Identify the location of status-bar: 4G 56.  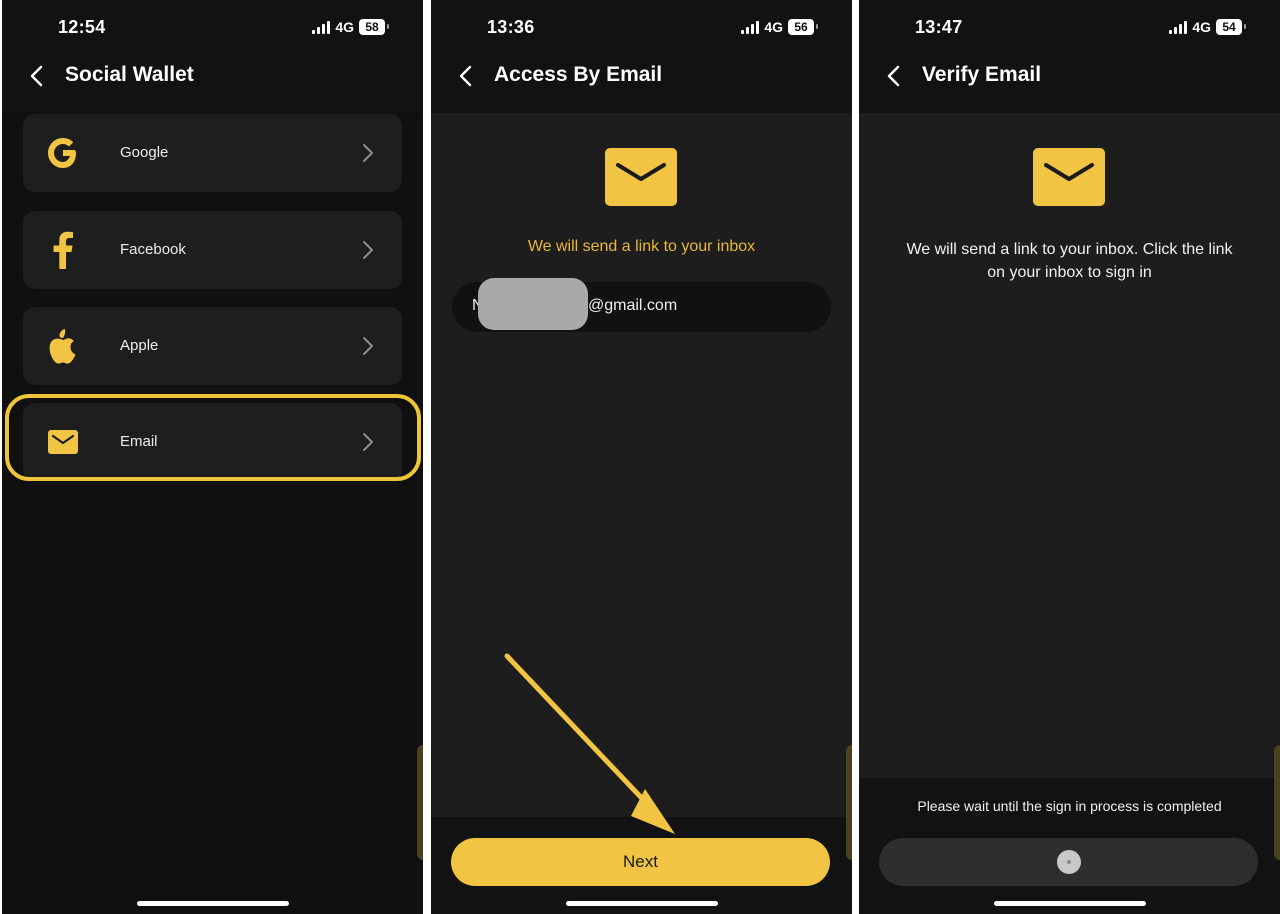
(779, 27).